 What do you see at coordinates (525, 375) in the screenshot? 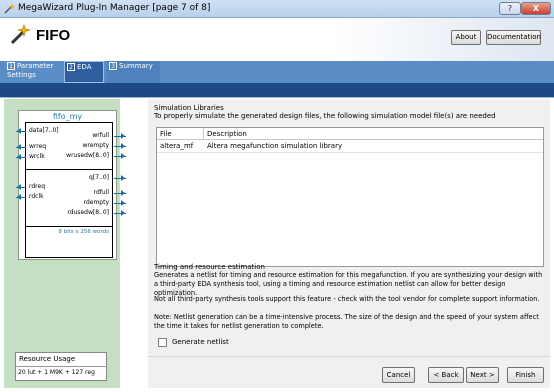
I see `finish-button: Finish` at bounding box center [525, 375].